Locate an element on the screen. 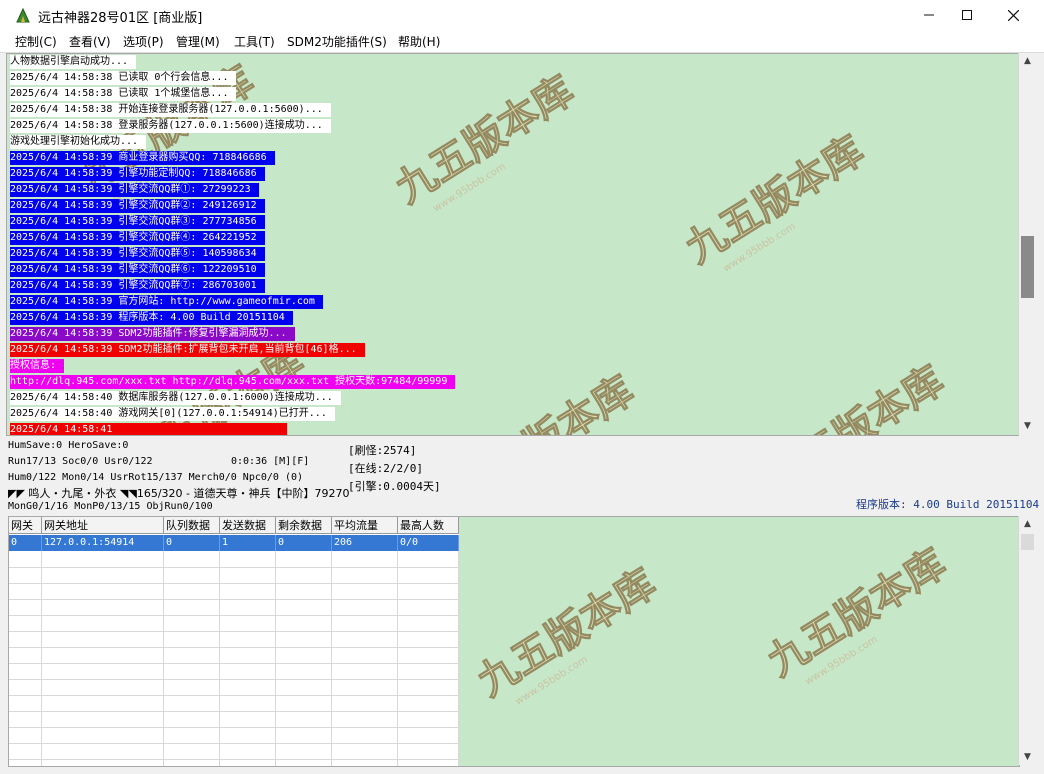  log-scrollbar: ▲ ▼ is located at coordinates (1027, 243).